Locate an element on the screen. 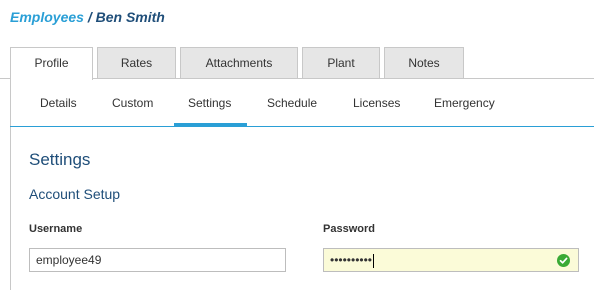 Image resolution: width=594 pixels, height=290 pixels. tab-attachments: Attachments is located at coordinates (239, 62).